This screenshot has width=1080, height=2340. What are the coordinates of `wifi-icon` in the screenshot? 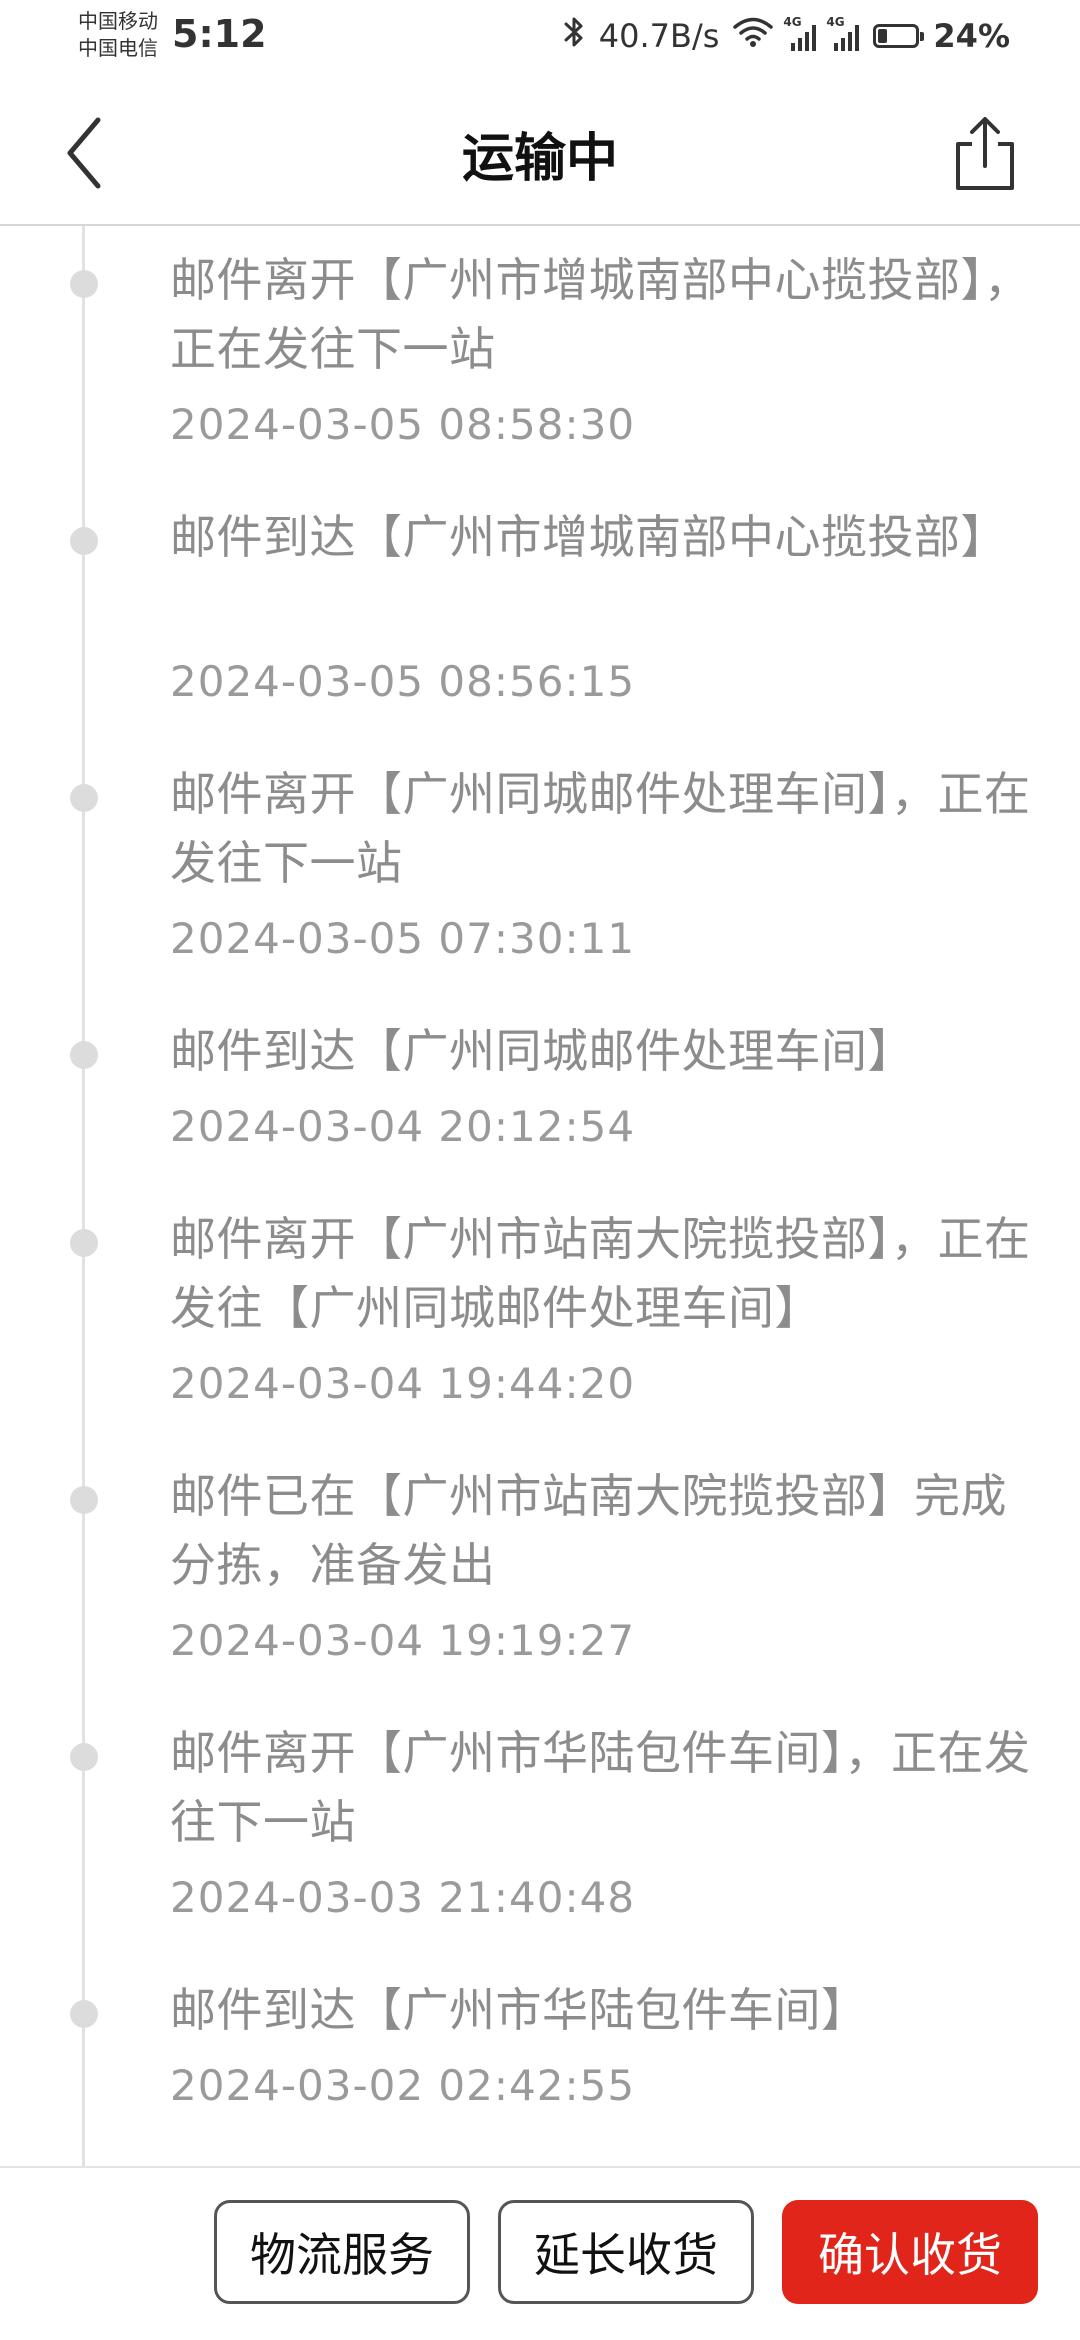 It's located at (753, 36).